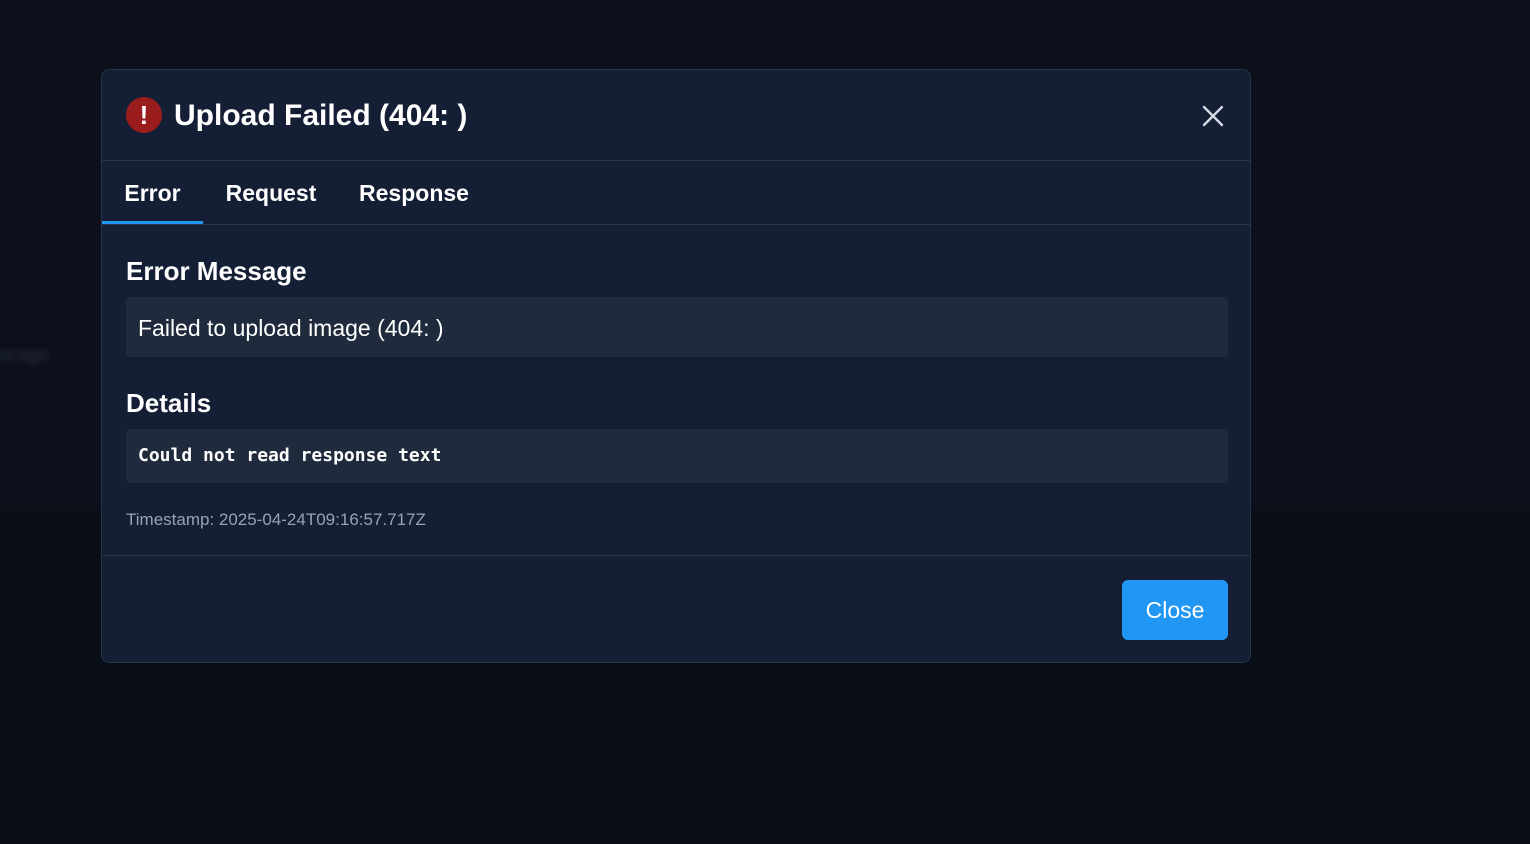 The image size is (1530, 844). What do you see at coordinates (152, 192) in the screenshot?
I see `tab-error: Error` at bounding box center [152, 192].